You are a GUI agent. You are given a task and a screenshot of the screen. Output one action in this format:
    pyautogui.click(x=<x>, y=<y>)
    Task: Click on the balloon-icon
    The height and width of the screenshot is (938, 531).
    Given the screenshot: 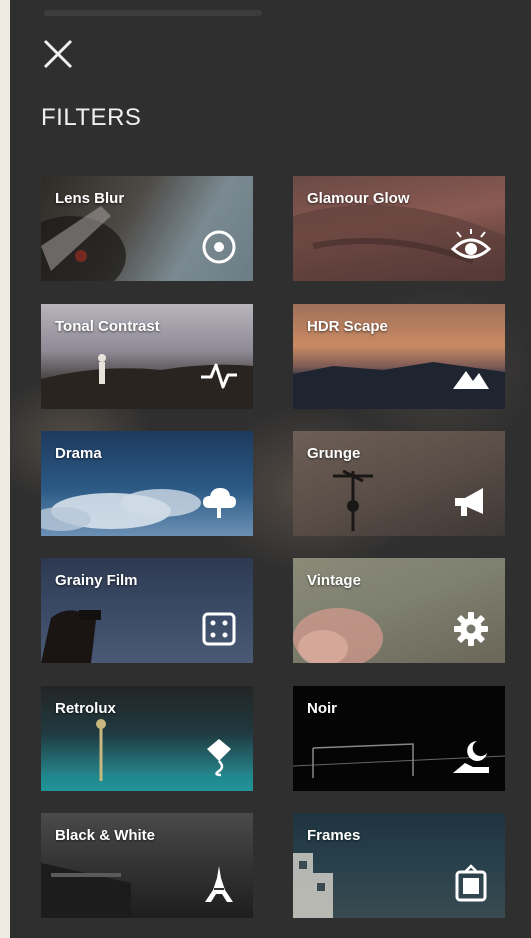 What is the action you would take?
    pyautogui.click(x=219, y=758)
    